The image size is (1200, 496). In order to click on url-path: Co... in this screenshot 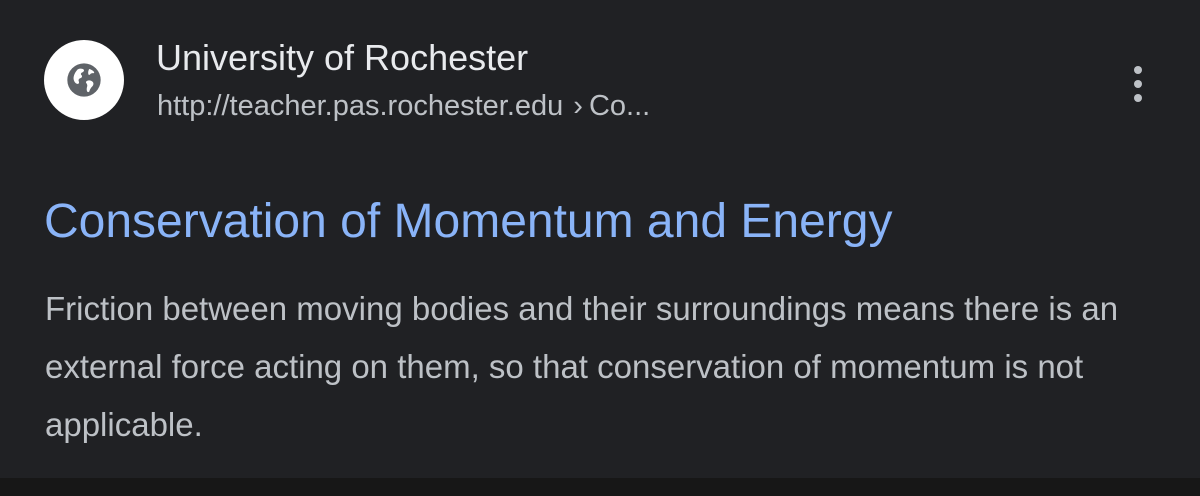, I will do `click(619, 106)`.